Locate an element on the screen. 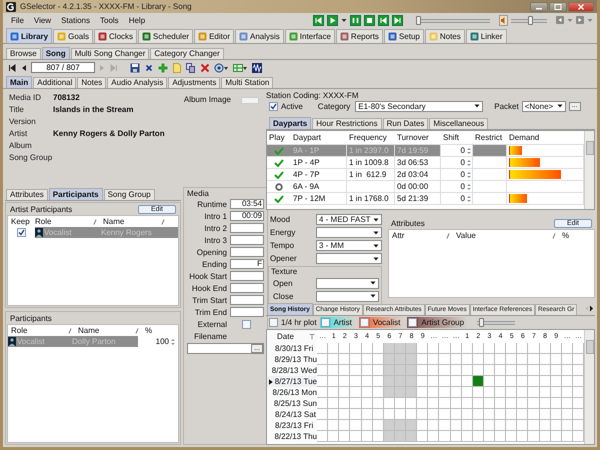 The height and width of the screenshot is (450, 600). module-tab: Setup is located at coordinates (404, 36).